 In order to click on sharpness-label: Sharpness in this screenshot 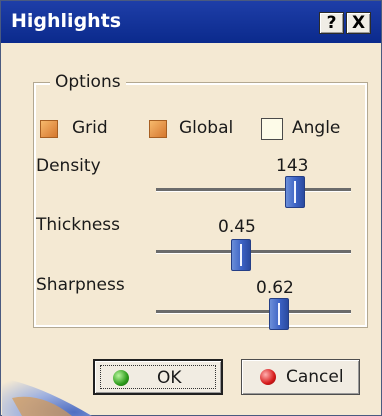, I will do `click(80, 285)`.